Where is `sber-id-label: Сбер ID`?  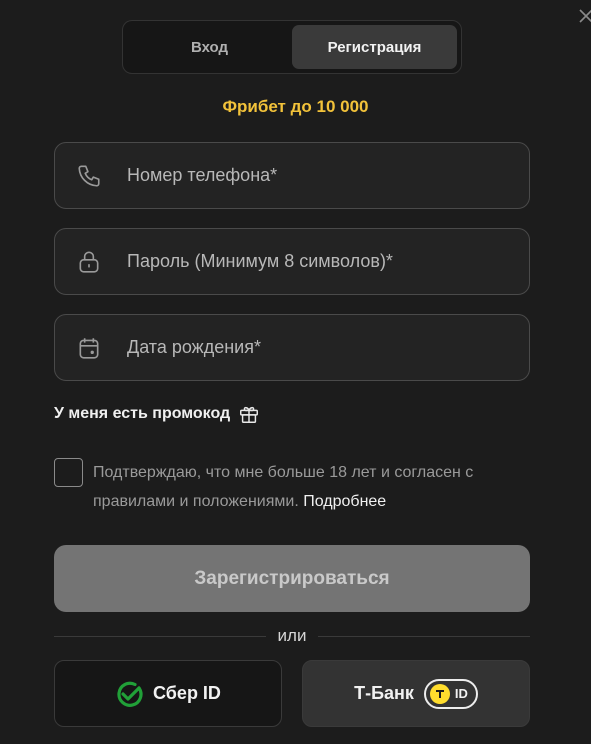 sber-id-label: Сбер ID is located at coordinates (187, 693).